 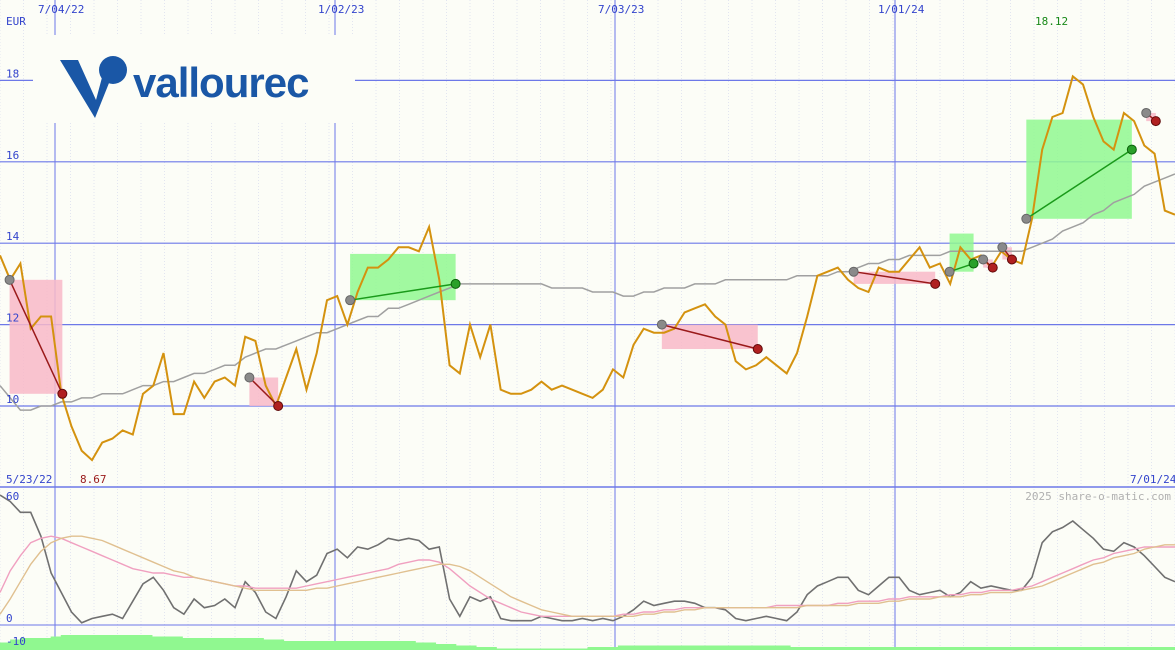 What do you see at coordinates (12, 73) in the screenshot?
I see `price-y-tick-18: 18` at bounding box center [12, 73].